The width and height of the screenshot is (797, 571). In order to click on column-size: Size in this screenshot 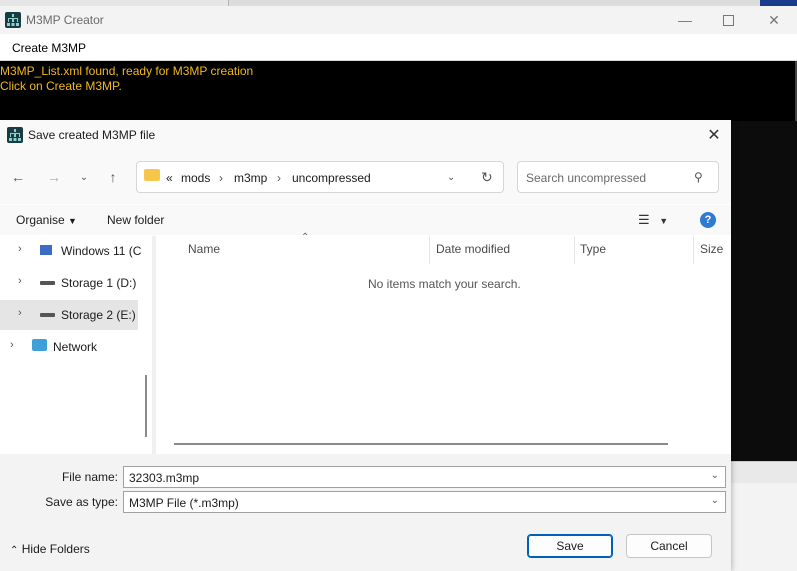, I will do `click(711, 249)`.